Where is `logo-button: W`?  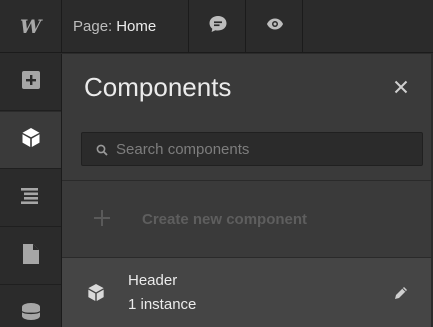 logo-button: W is located at coordinates (31, 26).